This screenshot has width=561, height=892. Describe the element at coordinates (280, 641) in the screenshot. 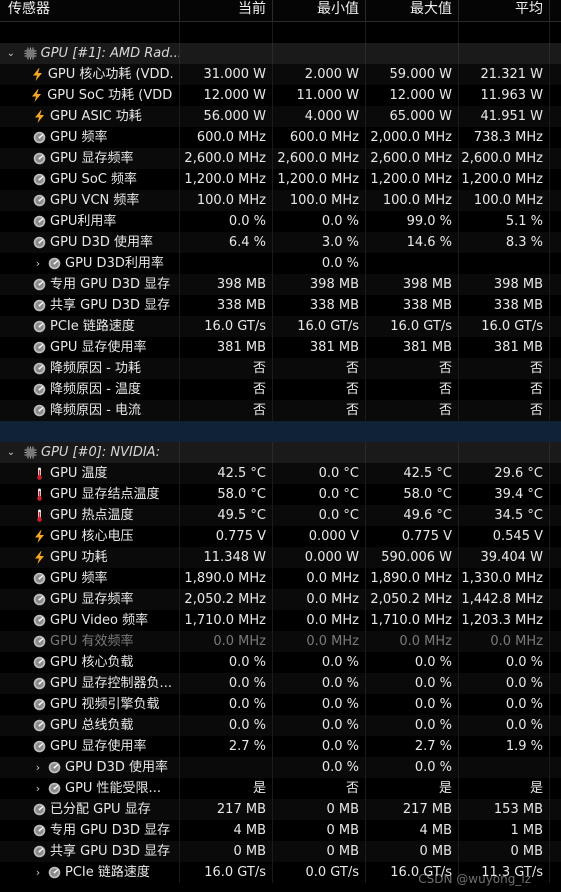

I see `sensor-row: GPU 有效频率 0.0 MHz 0.0 MHz 0.0 MHz 0.0 MHz` at that location.